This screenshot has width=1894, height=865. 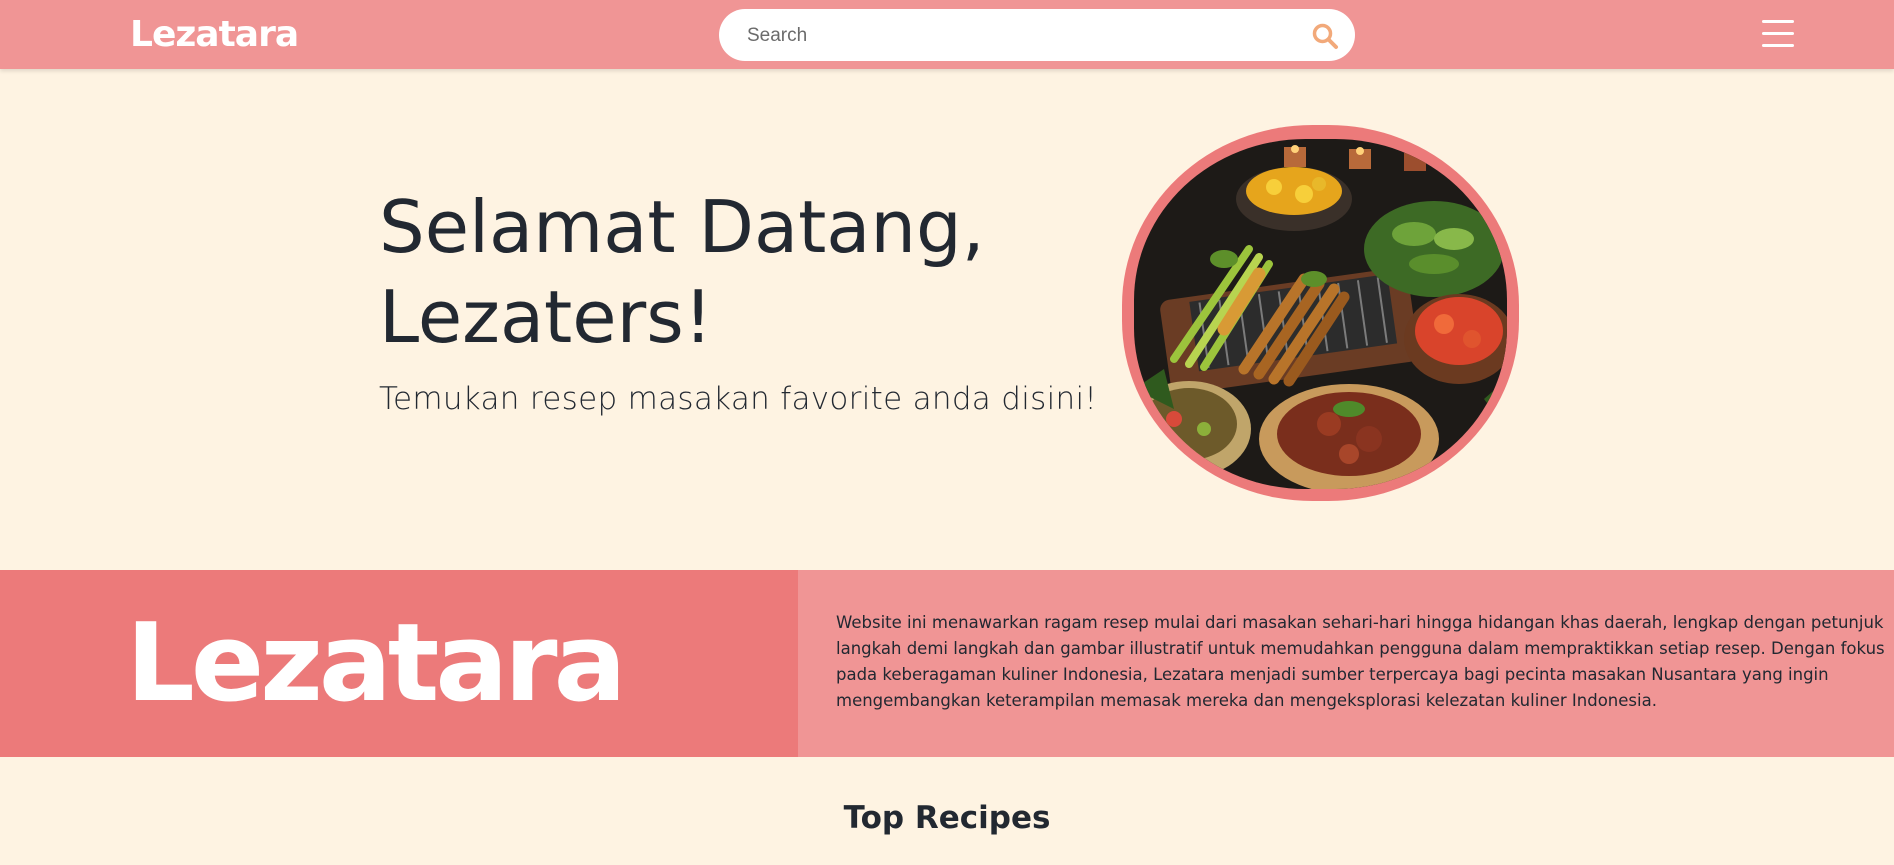 I want to click on about-logo: Lezatara, so click(x=376, y=663).